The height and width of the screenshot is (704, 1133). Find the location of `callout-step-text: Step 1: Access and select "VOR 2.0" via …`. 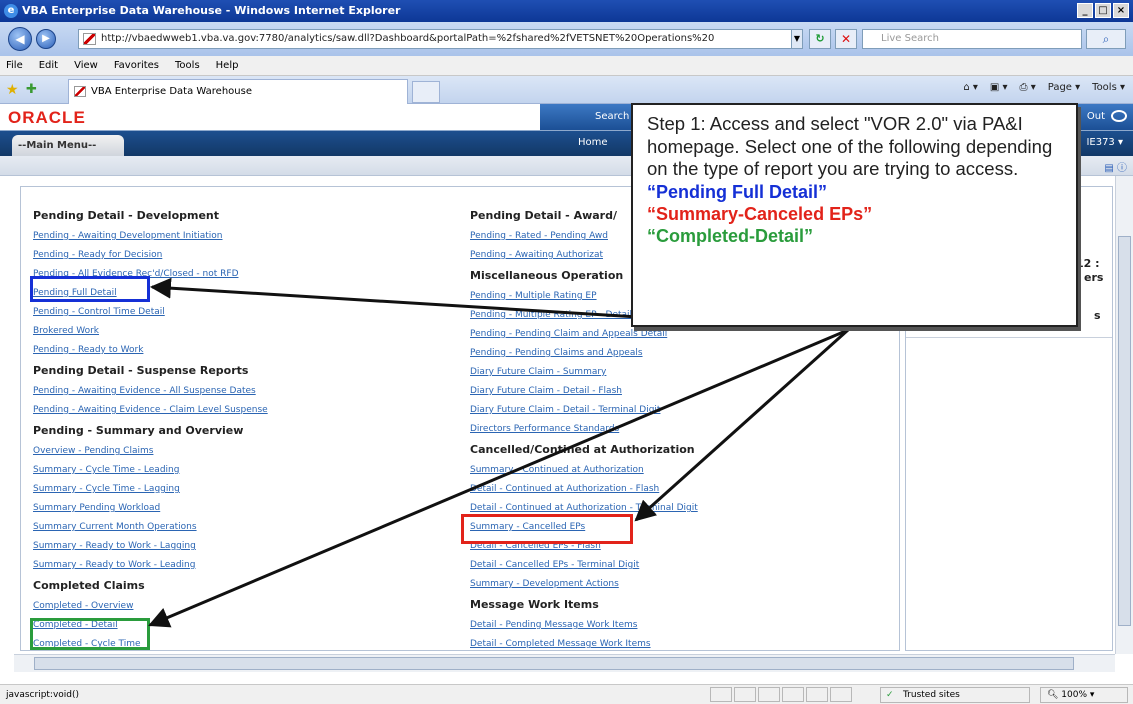

callout-step-text: Step 1: Access and select "VOR 2.0" via … is located at coordinates (850, 146).